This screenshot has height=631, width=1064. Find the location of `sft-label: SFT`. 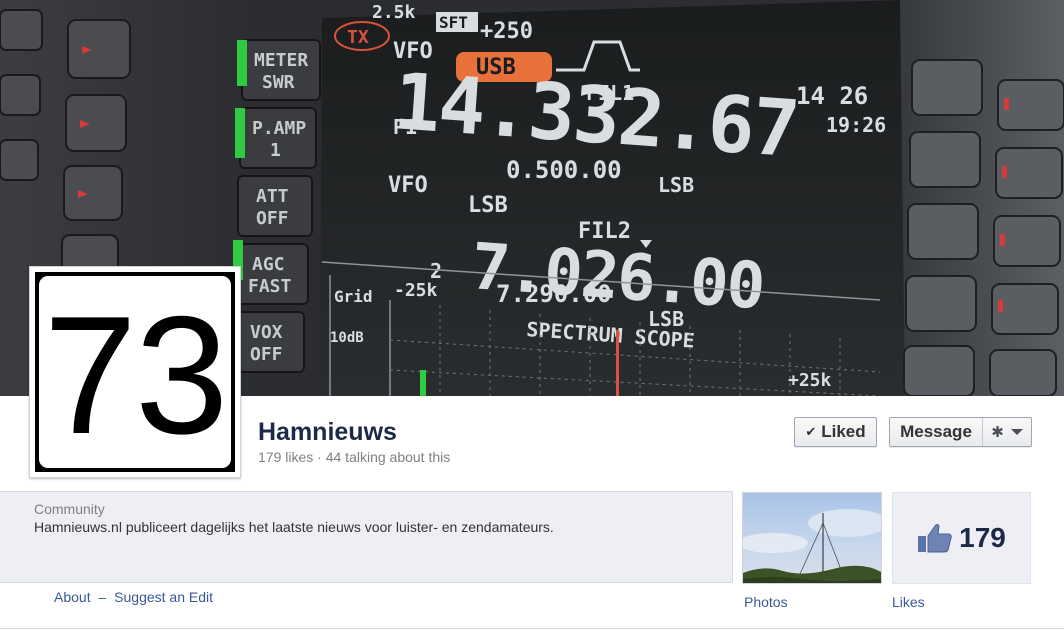

sft-label: SFT is located at coordinates (453, 22).